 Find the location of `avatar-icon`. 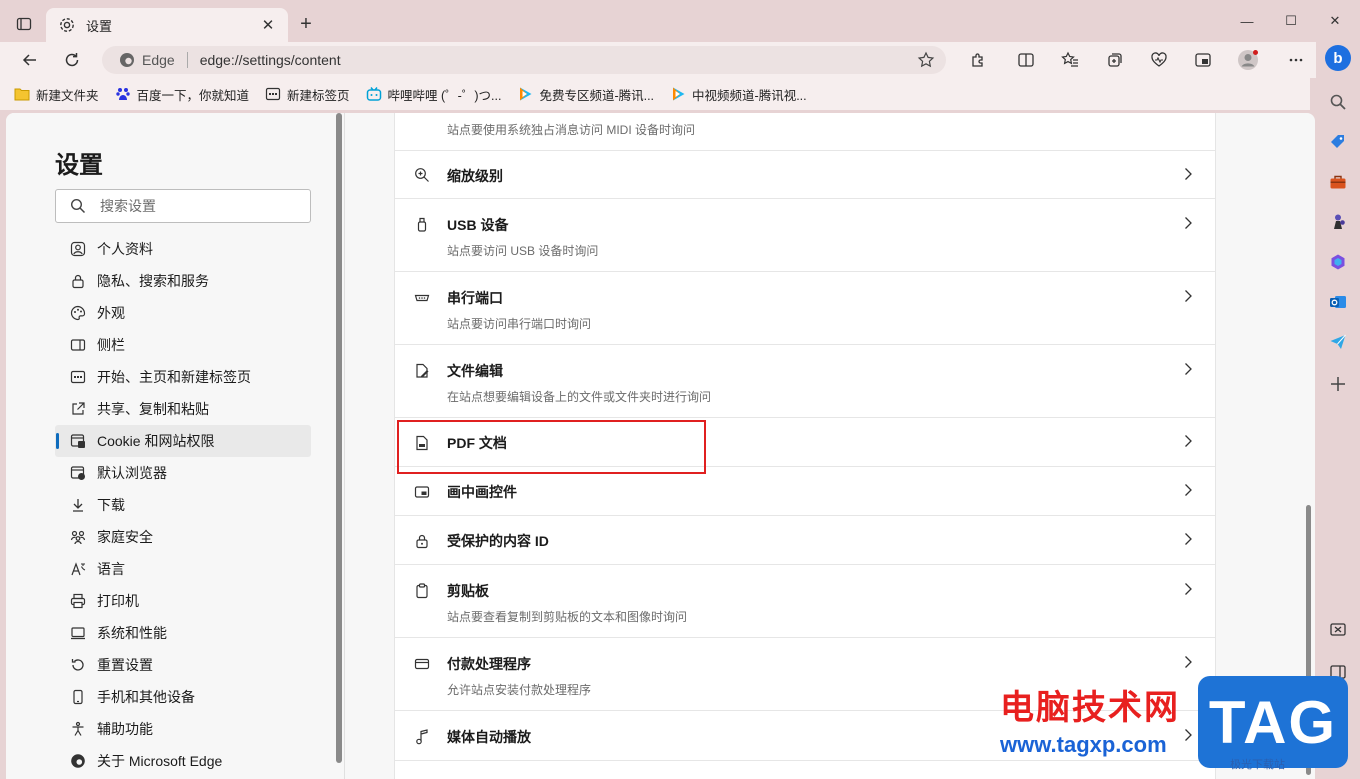

avatar-icon is located at coordinates (1248, 60).